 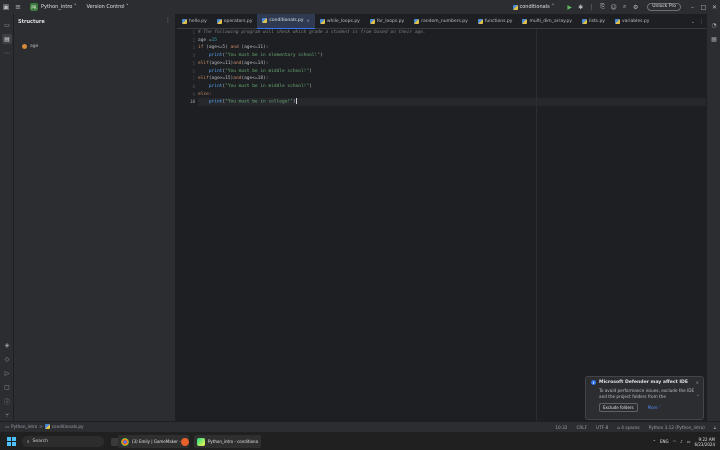 I want to click on folder-icon: ▭, so click(x=7, y=426).